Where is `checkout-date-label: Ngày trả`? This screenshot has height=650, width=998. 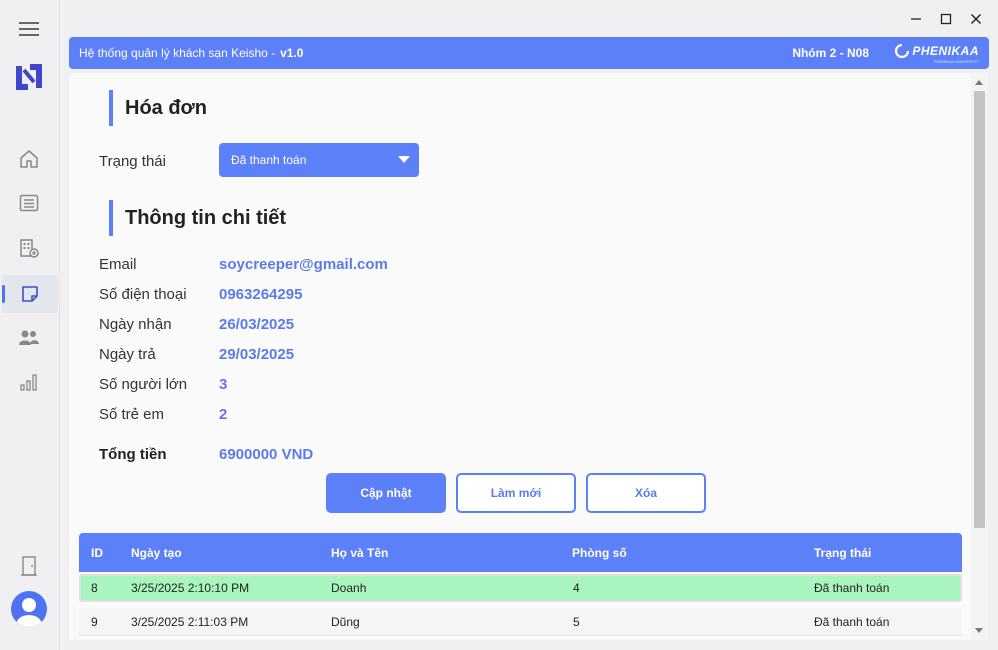
checkout-date-label: Ngày trả is located at coordinates (127, 354).